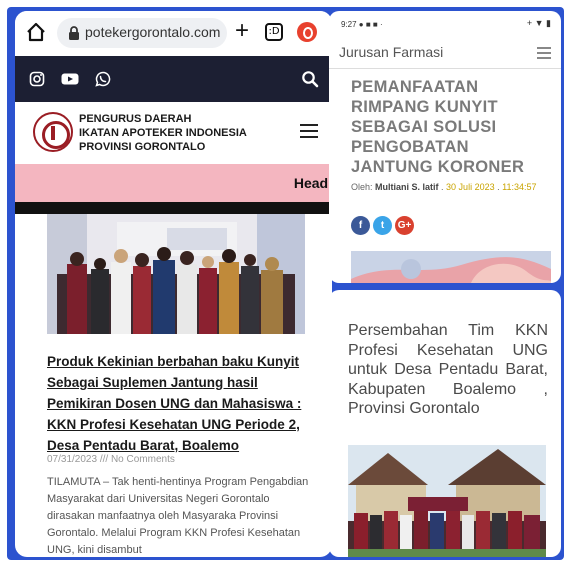 The width and height of the screenshot is (568, 562). What do you see at coordinates (173, 79) in the screenshot?
I see `social-bar` at bounding box center [173, 79].